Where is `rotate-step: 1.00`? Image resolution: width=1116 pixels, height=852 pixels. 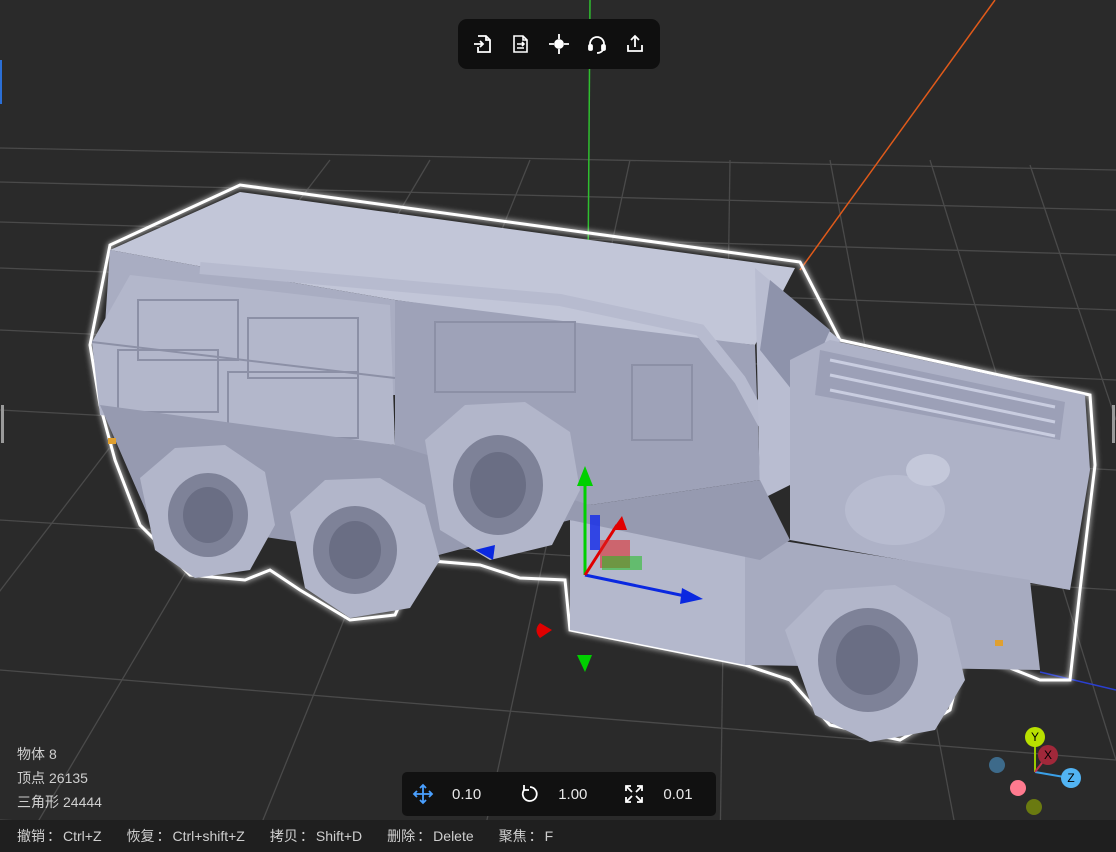 rotate-step: 1.00 is located at coordinates (553, 794).